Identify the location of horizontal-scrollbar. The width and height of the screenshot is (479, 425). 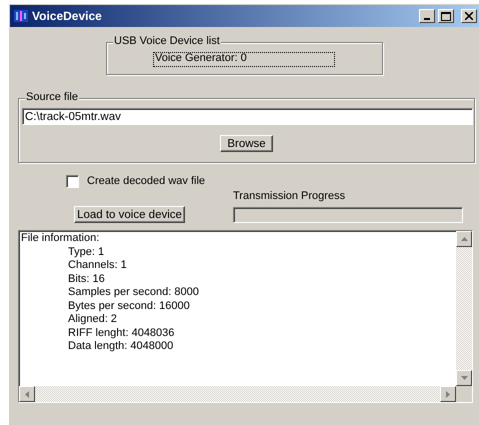
(237, 394).